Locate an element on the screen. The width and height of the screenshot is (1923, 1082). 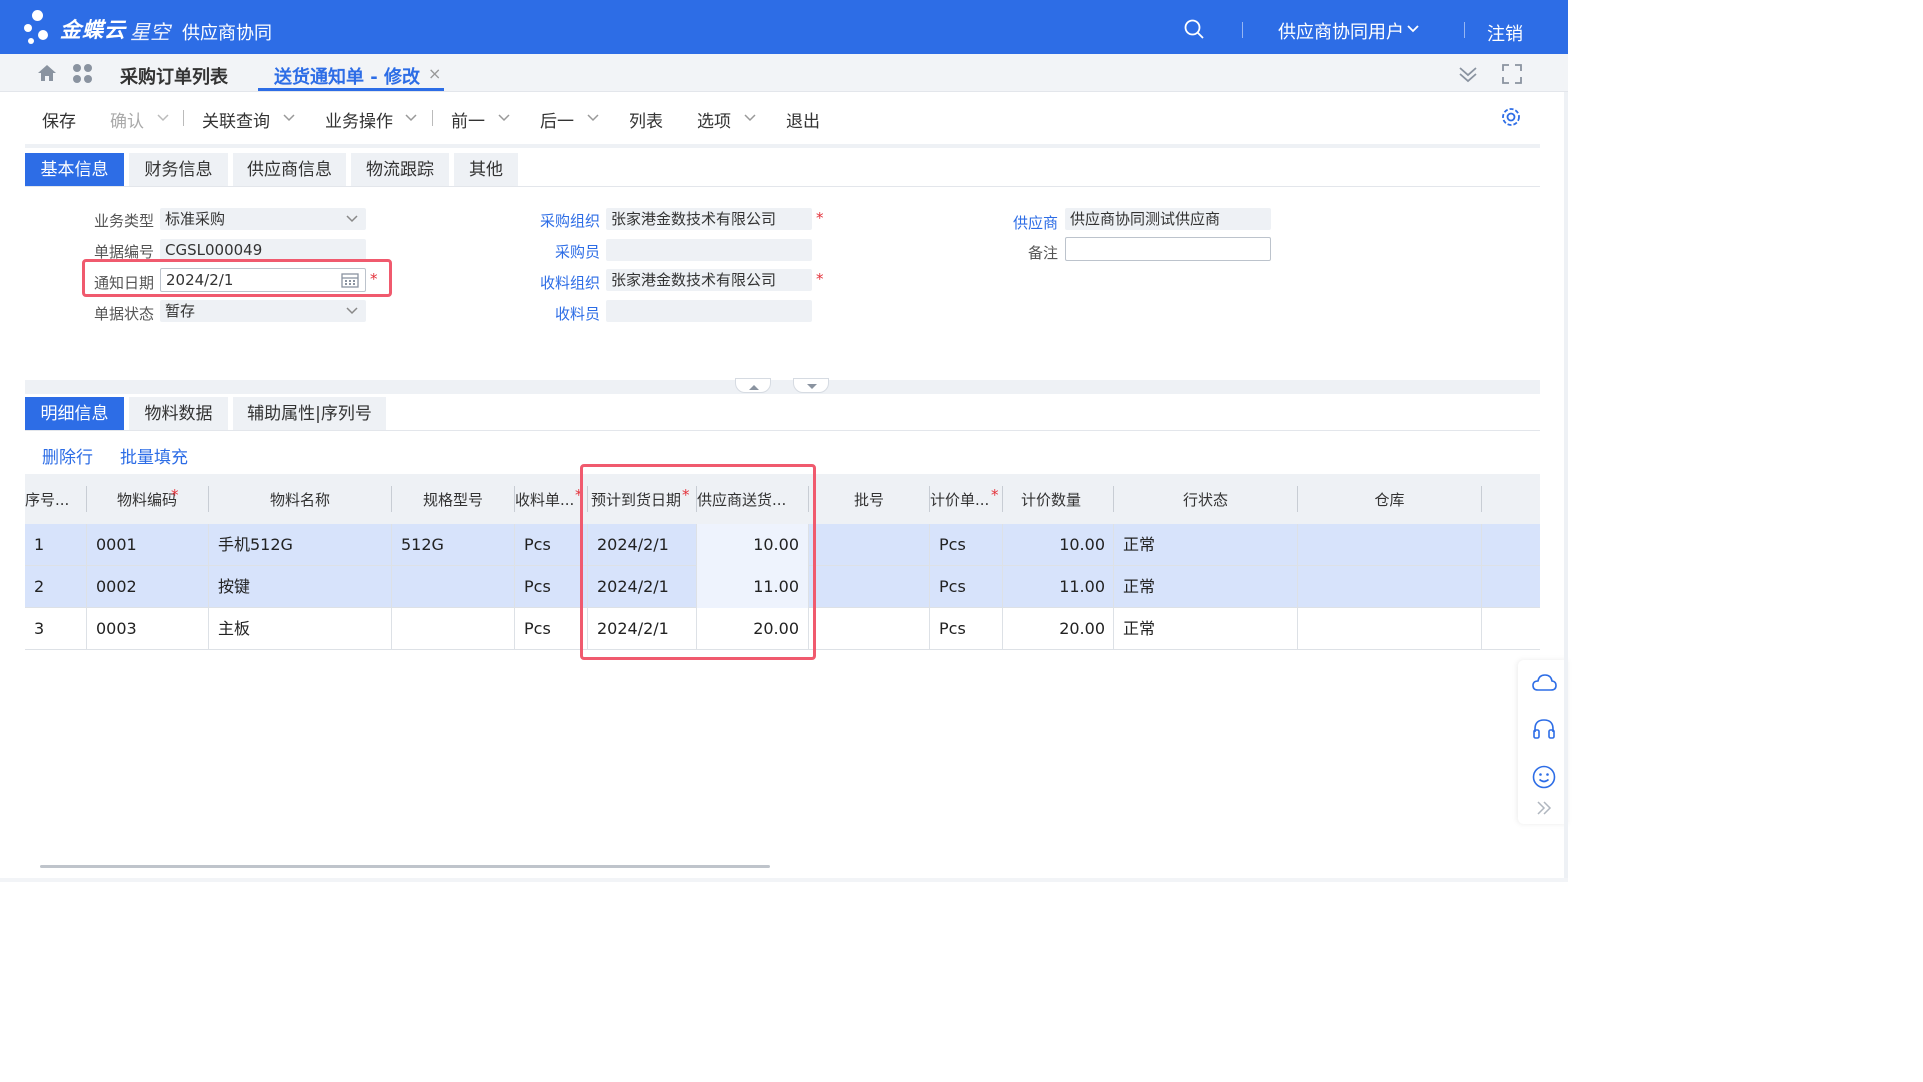
tab-finance-info: 财务信息 is located at coordinates (178, 170).